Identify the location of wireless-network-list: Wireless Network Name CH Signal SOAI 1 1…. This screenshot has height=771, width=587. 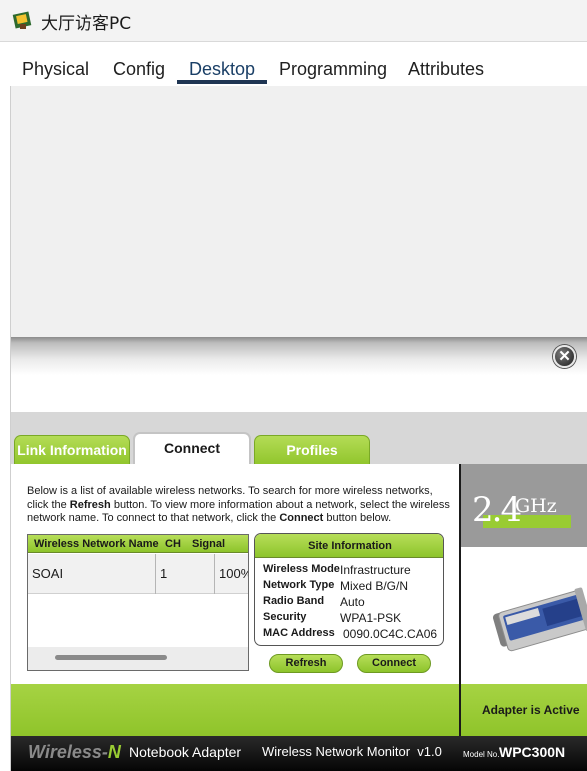
(138, 602).